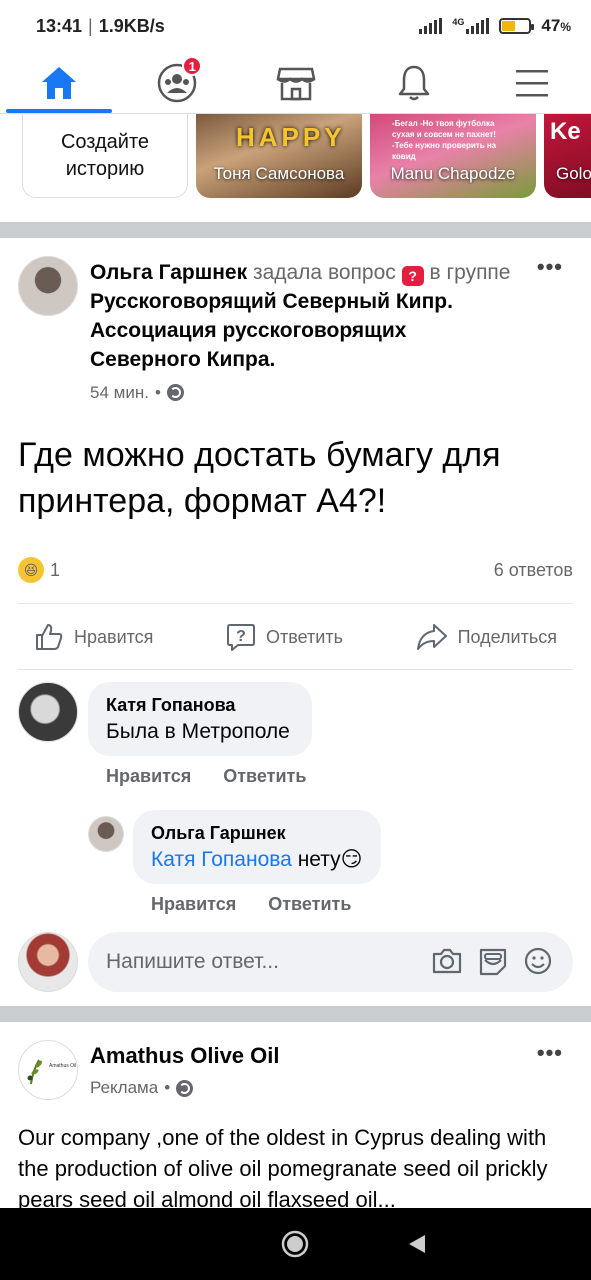 The height and width of the screenshot is (1280, 591). I want to click on logo-text: Amathus Oil, so click(63, 1066).